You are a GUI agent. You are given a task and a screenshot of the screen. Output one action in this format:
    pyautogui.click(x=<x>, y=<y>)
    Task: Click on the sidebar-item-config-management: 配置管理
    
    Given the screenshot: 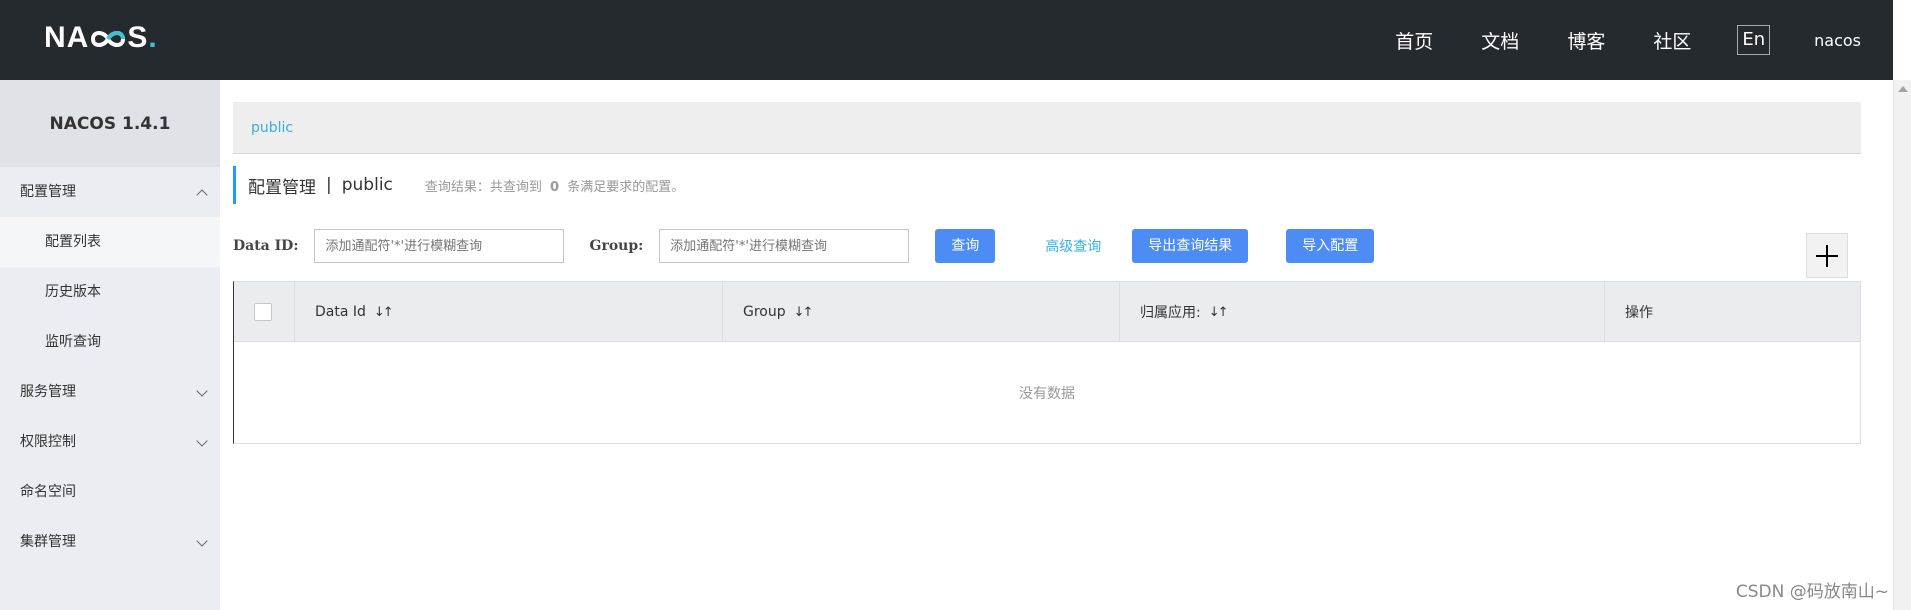 What is the action you would take?
    pyautogui.click(x=110, y=192)
    